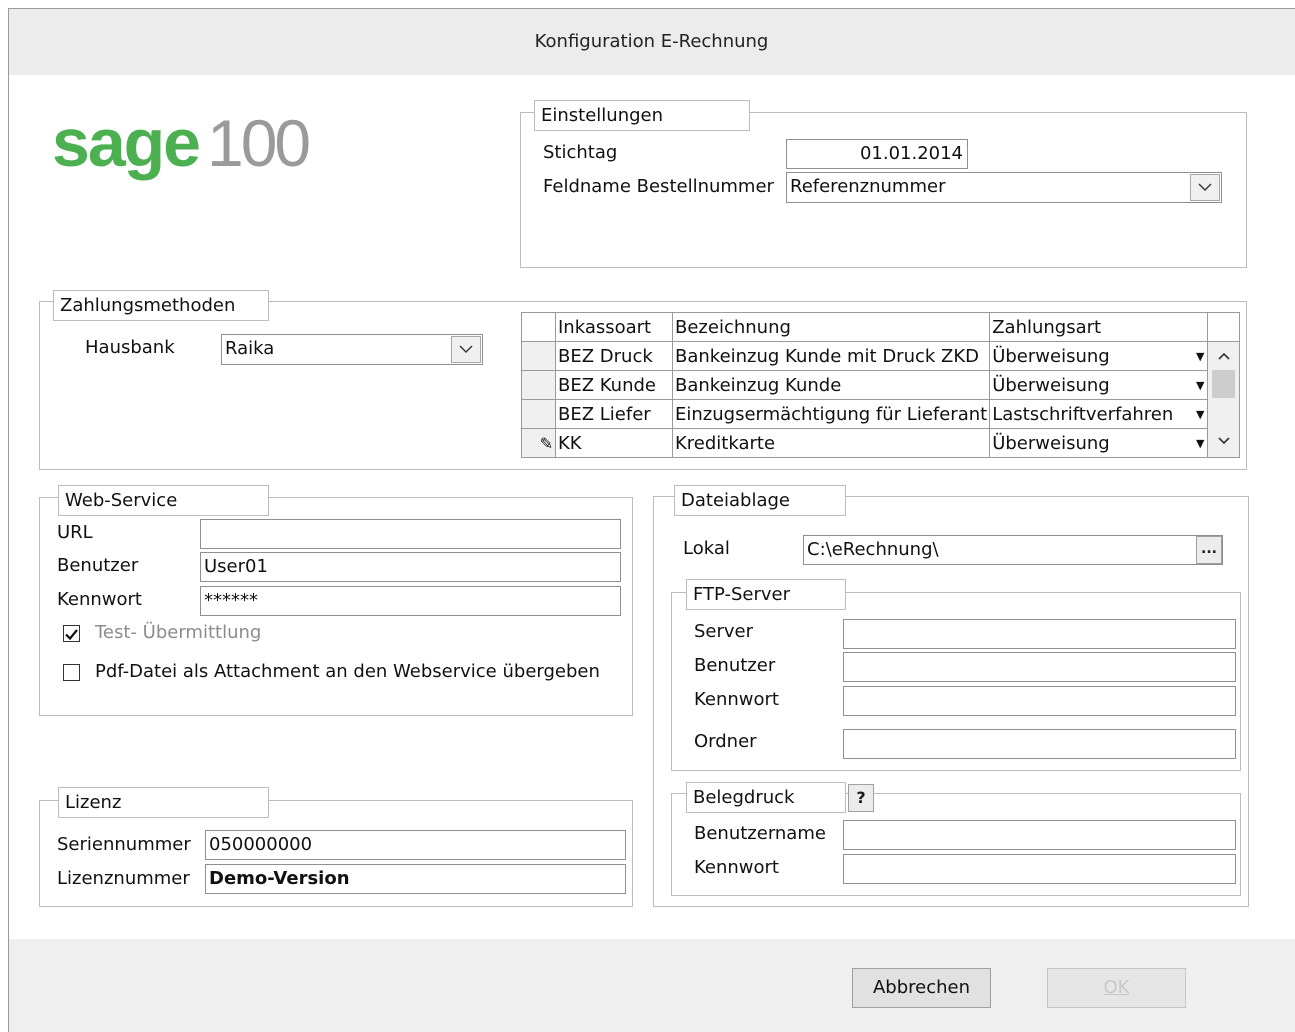  I want to click on test-label: Test- Übermittlung, so click(178, 632).